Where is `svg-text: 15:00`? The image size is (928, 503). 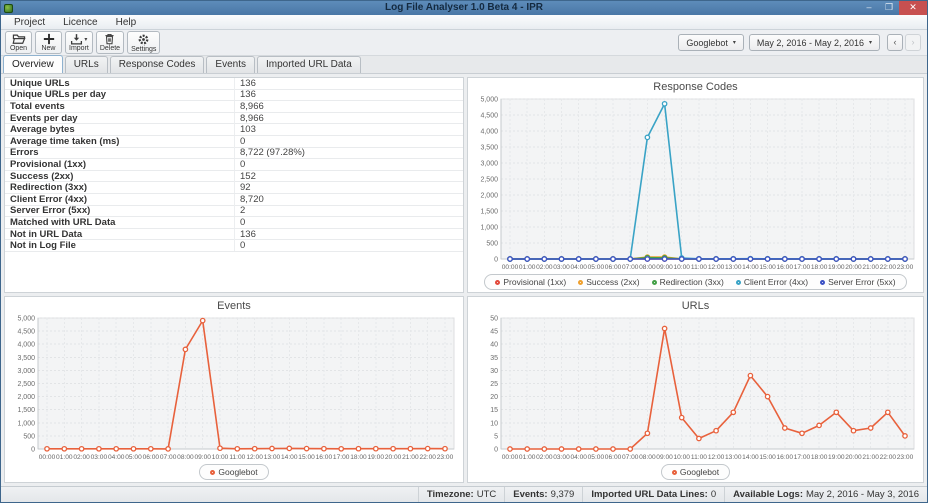 svg-text: 15:00 is located at coordinates (767, 267).